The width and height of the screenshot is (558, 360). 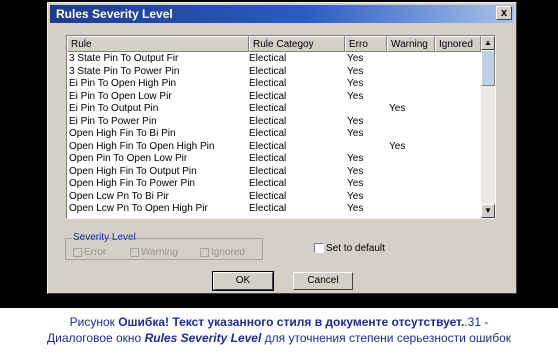 I want to click on arrow-up-icon: ▲, so click(x=488, y=42).